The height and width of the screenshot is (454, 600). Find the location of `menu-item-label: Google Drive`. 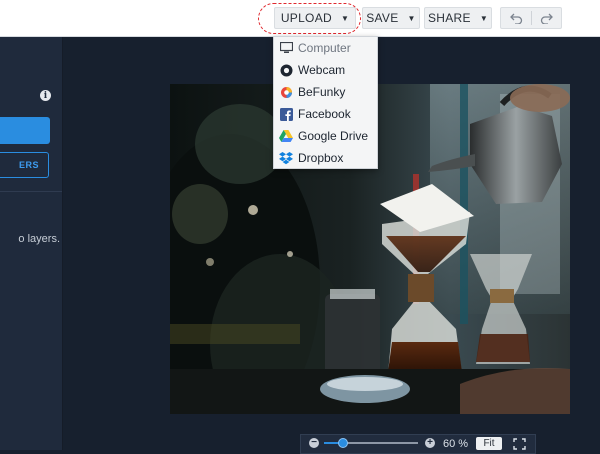

menu-item-label: Google Drive is located at coordinates (333, 136).